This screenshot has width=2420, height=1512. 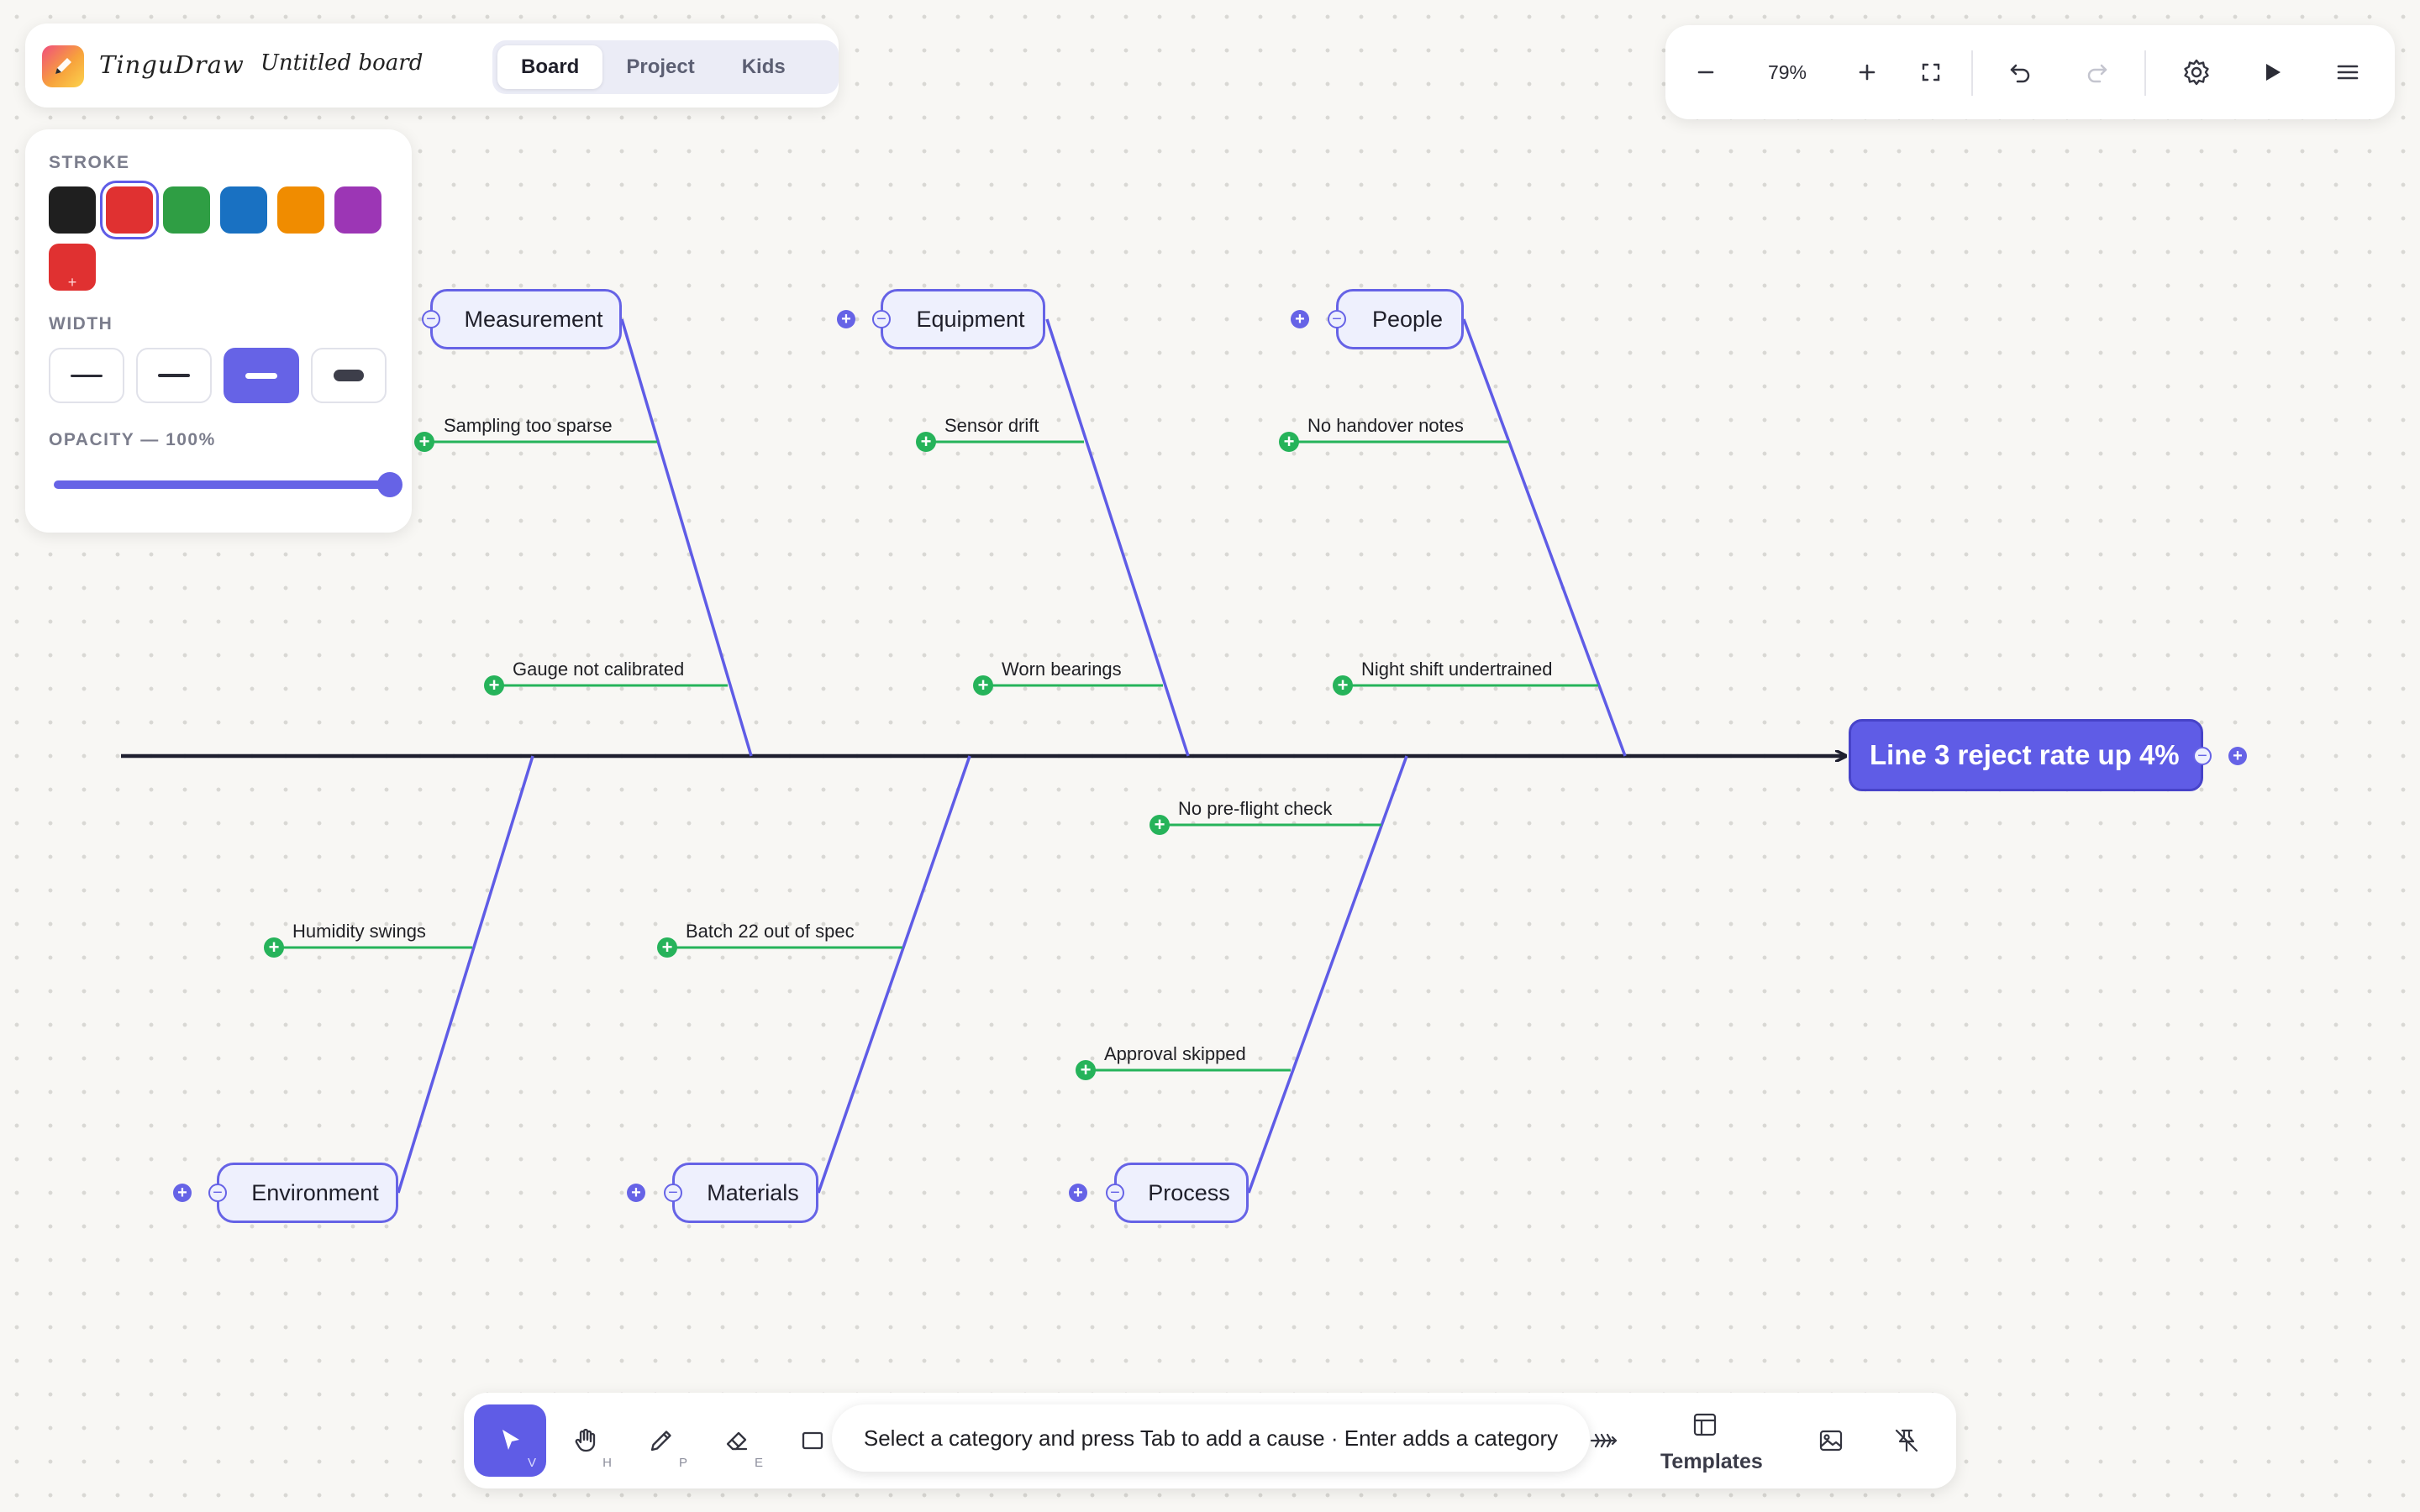 I want to click on mode-tabs: Board Project Kids, so click(x=665, y=67).